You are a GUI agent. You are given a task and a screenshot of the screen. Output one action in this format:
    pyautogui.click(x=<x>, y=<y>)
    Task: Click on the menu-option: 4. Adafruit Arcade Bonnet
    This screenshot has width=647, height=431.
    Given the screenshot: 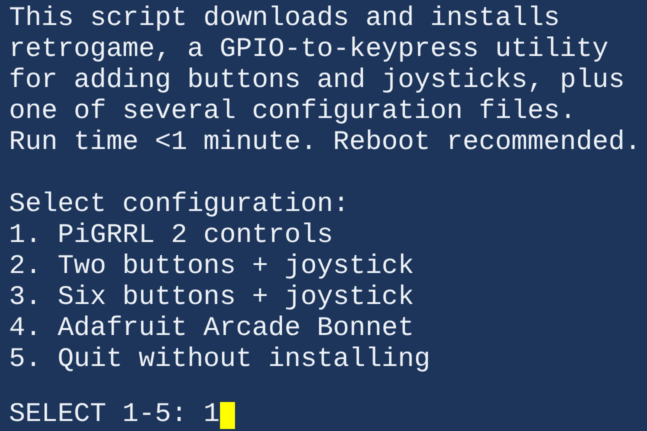 What is the action you would take?
    pyautogui.click(x=211, y=329)
    